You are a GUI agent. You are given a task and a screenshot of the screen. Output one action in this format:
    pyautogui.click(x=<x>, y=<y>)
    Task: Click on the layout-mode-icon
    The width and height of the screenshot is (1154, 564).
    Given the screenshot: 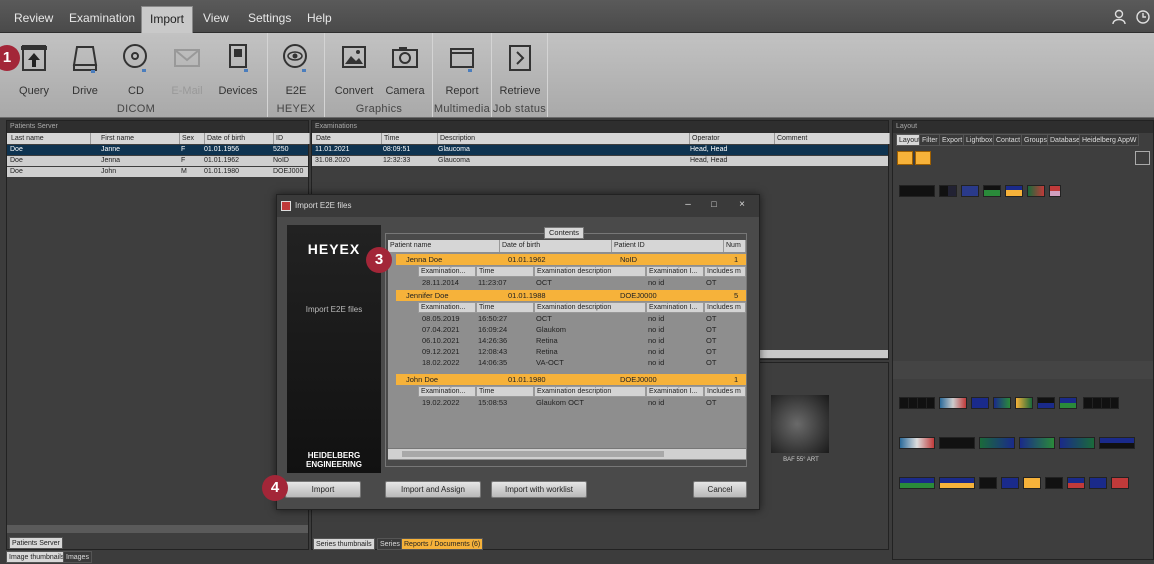 What is the action you would take?
    pyautogui.click(x=905, y=158)
    